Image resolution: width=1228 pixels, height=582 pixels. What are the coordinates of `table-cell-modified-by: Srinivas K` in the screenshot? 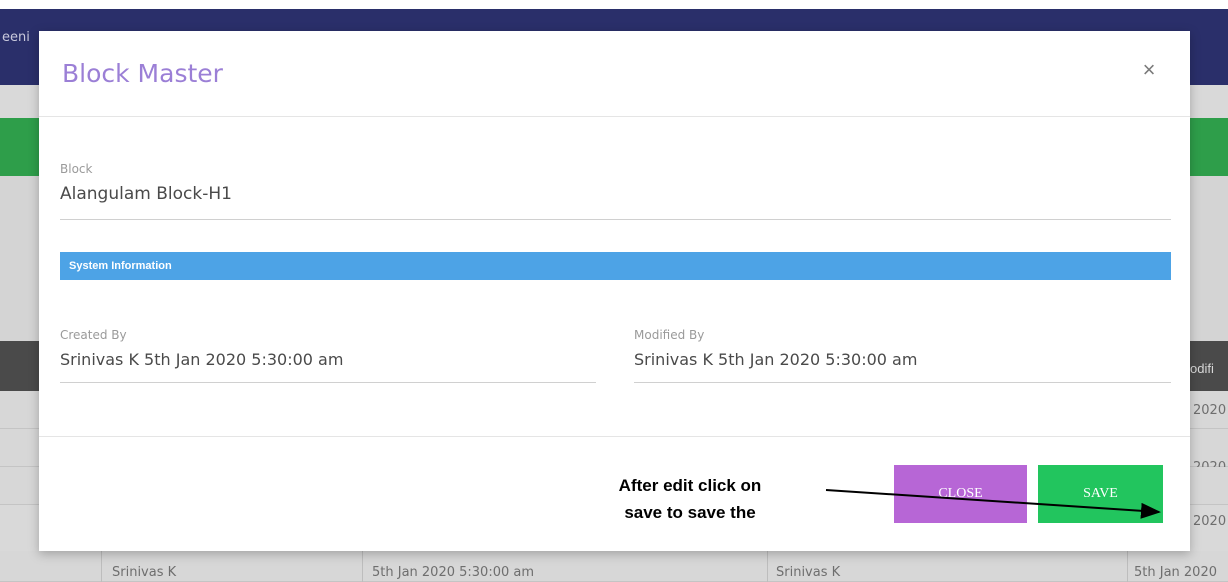 It's located at (808, 572).